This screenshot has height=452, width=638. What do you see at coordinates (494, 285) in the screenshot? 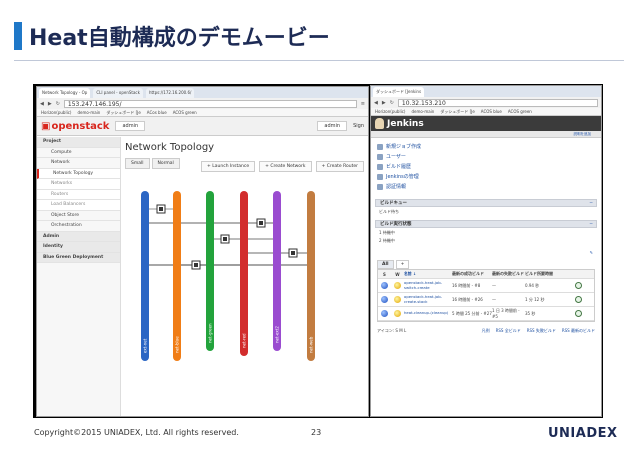
I see `last-failure: —` at bounding box center [494, 285].